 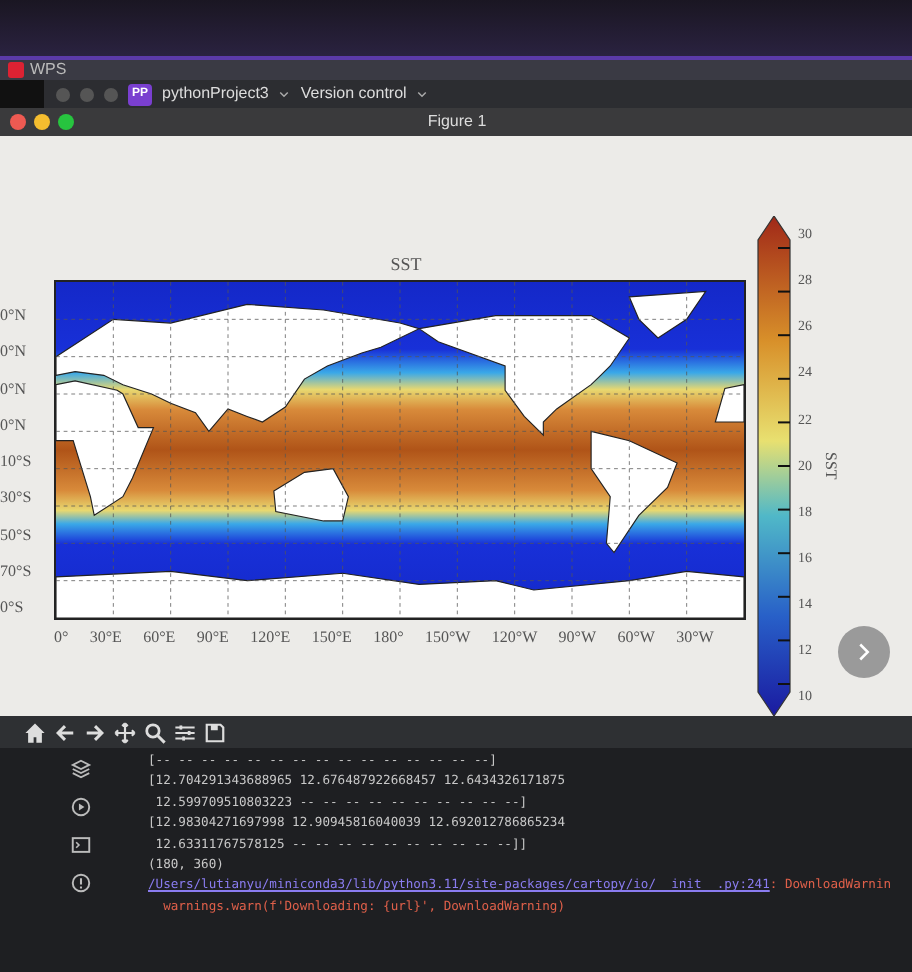 What do you see at coordinates (65, 732) in the screenshot?
I see `back-arrow-icon` at bounding box center [65, 732].